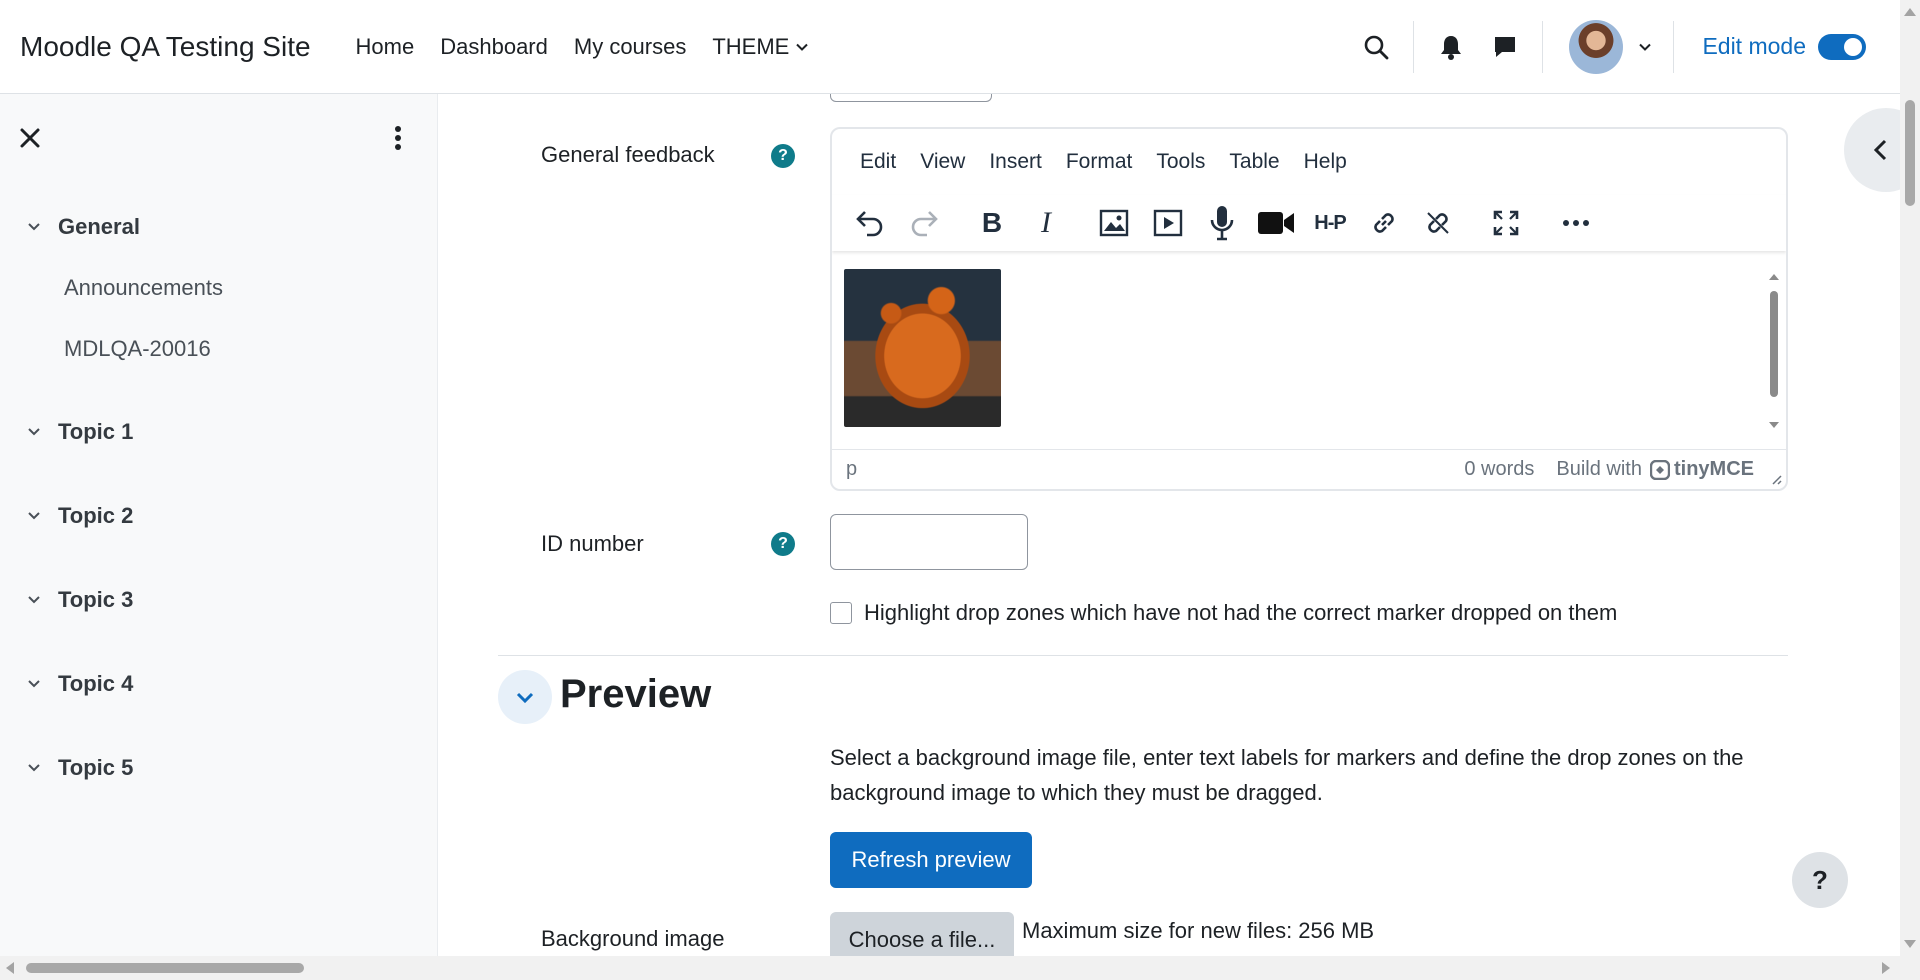  What do you see at coordinates (1099, 162) in the screenshot?
I see `menu-format: Format` at bounding box center [1099, 162].